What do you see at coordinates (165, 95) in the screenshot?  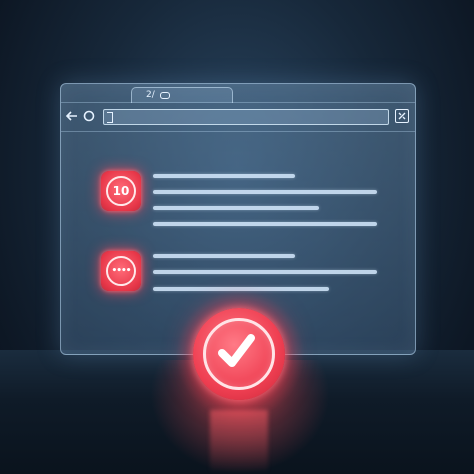 I see `link-icon` at bounding box center [165, 95].